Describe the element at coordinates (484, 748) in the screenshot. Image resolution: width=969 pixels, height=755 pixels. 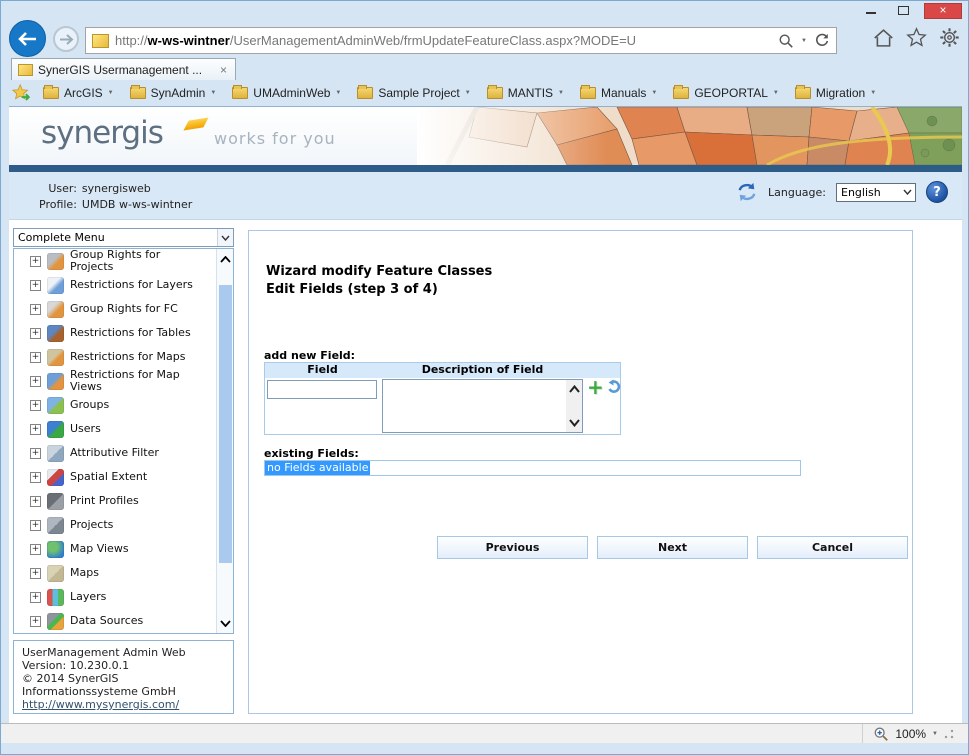
I see `window-frame` at that location.